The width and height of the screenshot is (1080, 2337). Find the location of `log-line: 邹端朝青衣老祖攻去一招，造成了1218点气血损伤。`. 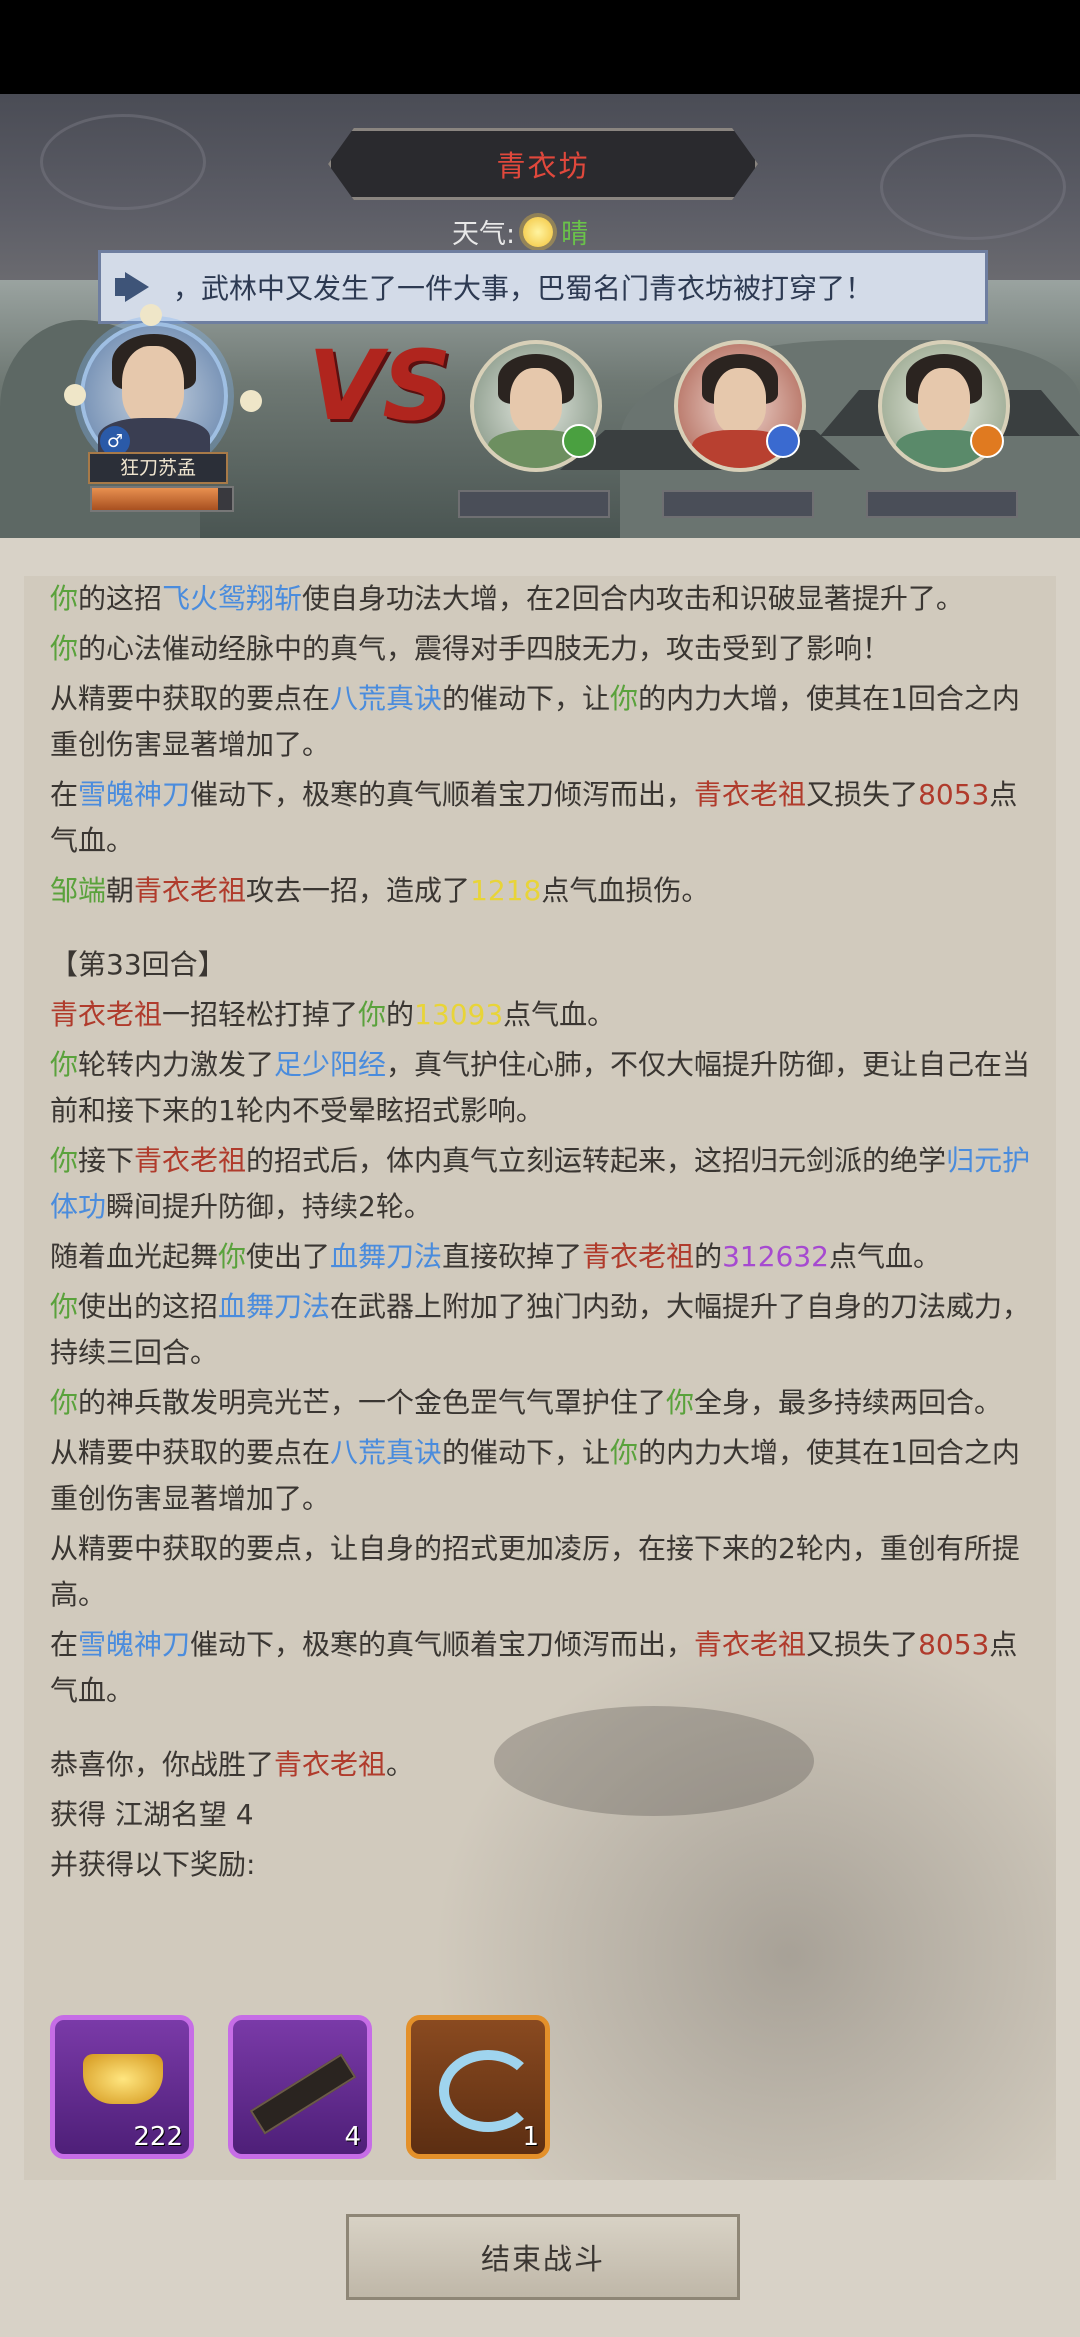

log-line: 邹端朝青衣老祖攻去一招，造成了1218点气血损伤。 is located at coordinates (545, 891).